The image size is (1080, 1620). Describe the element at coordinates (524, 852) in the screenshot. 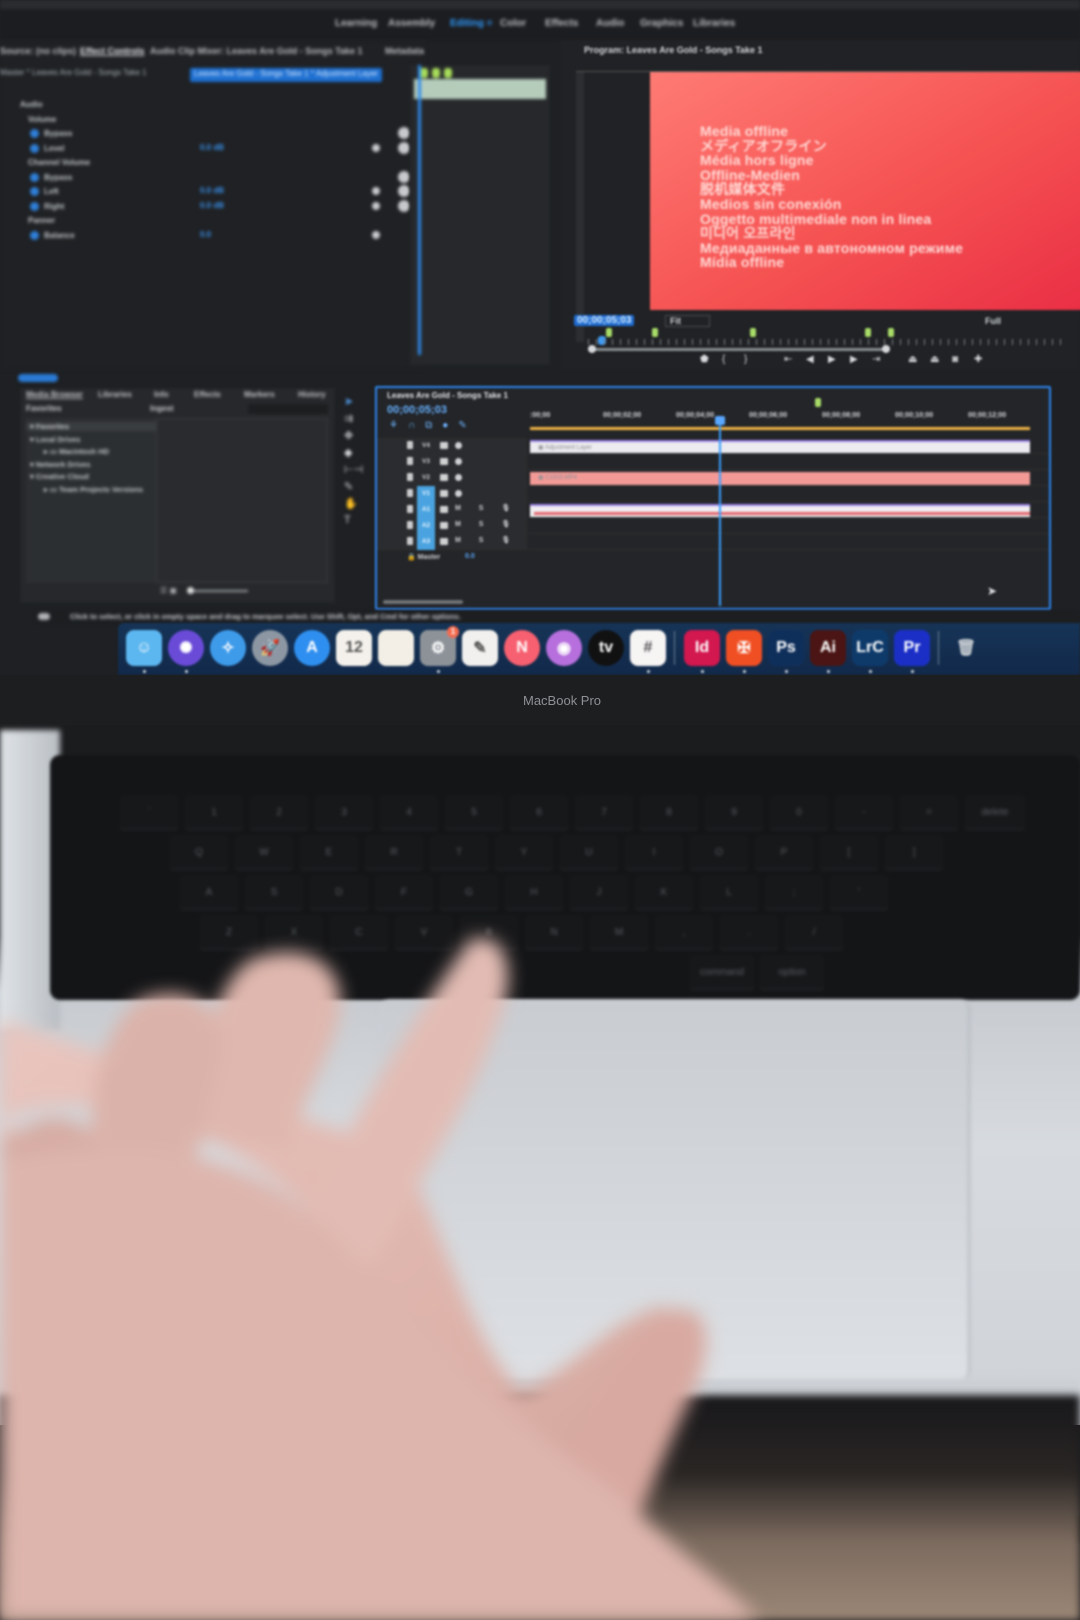

I see `key-y: Y` at that location.